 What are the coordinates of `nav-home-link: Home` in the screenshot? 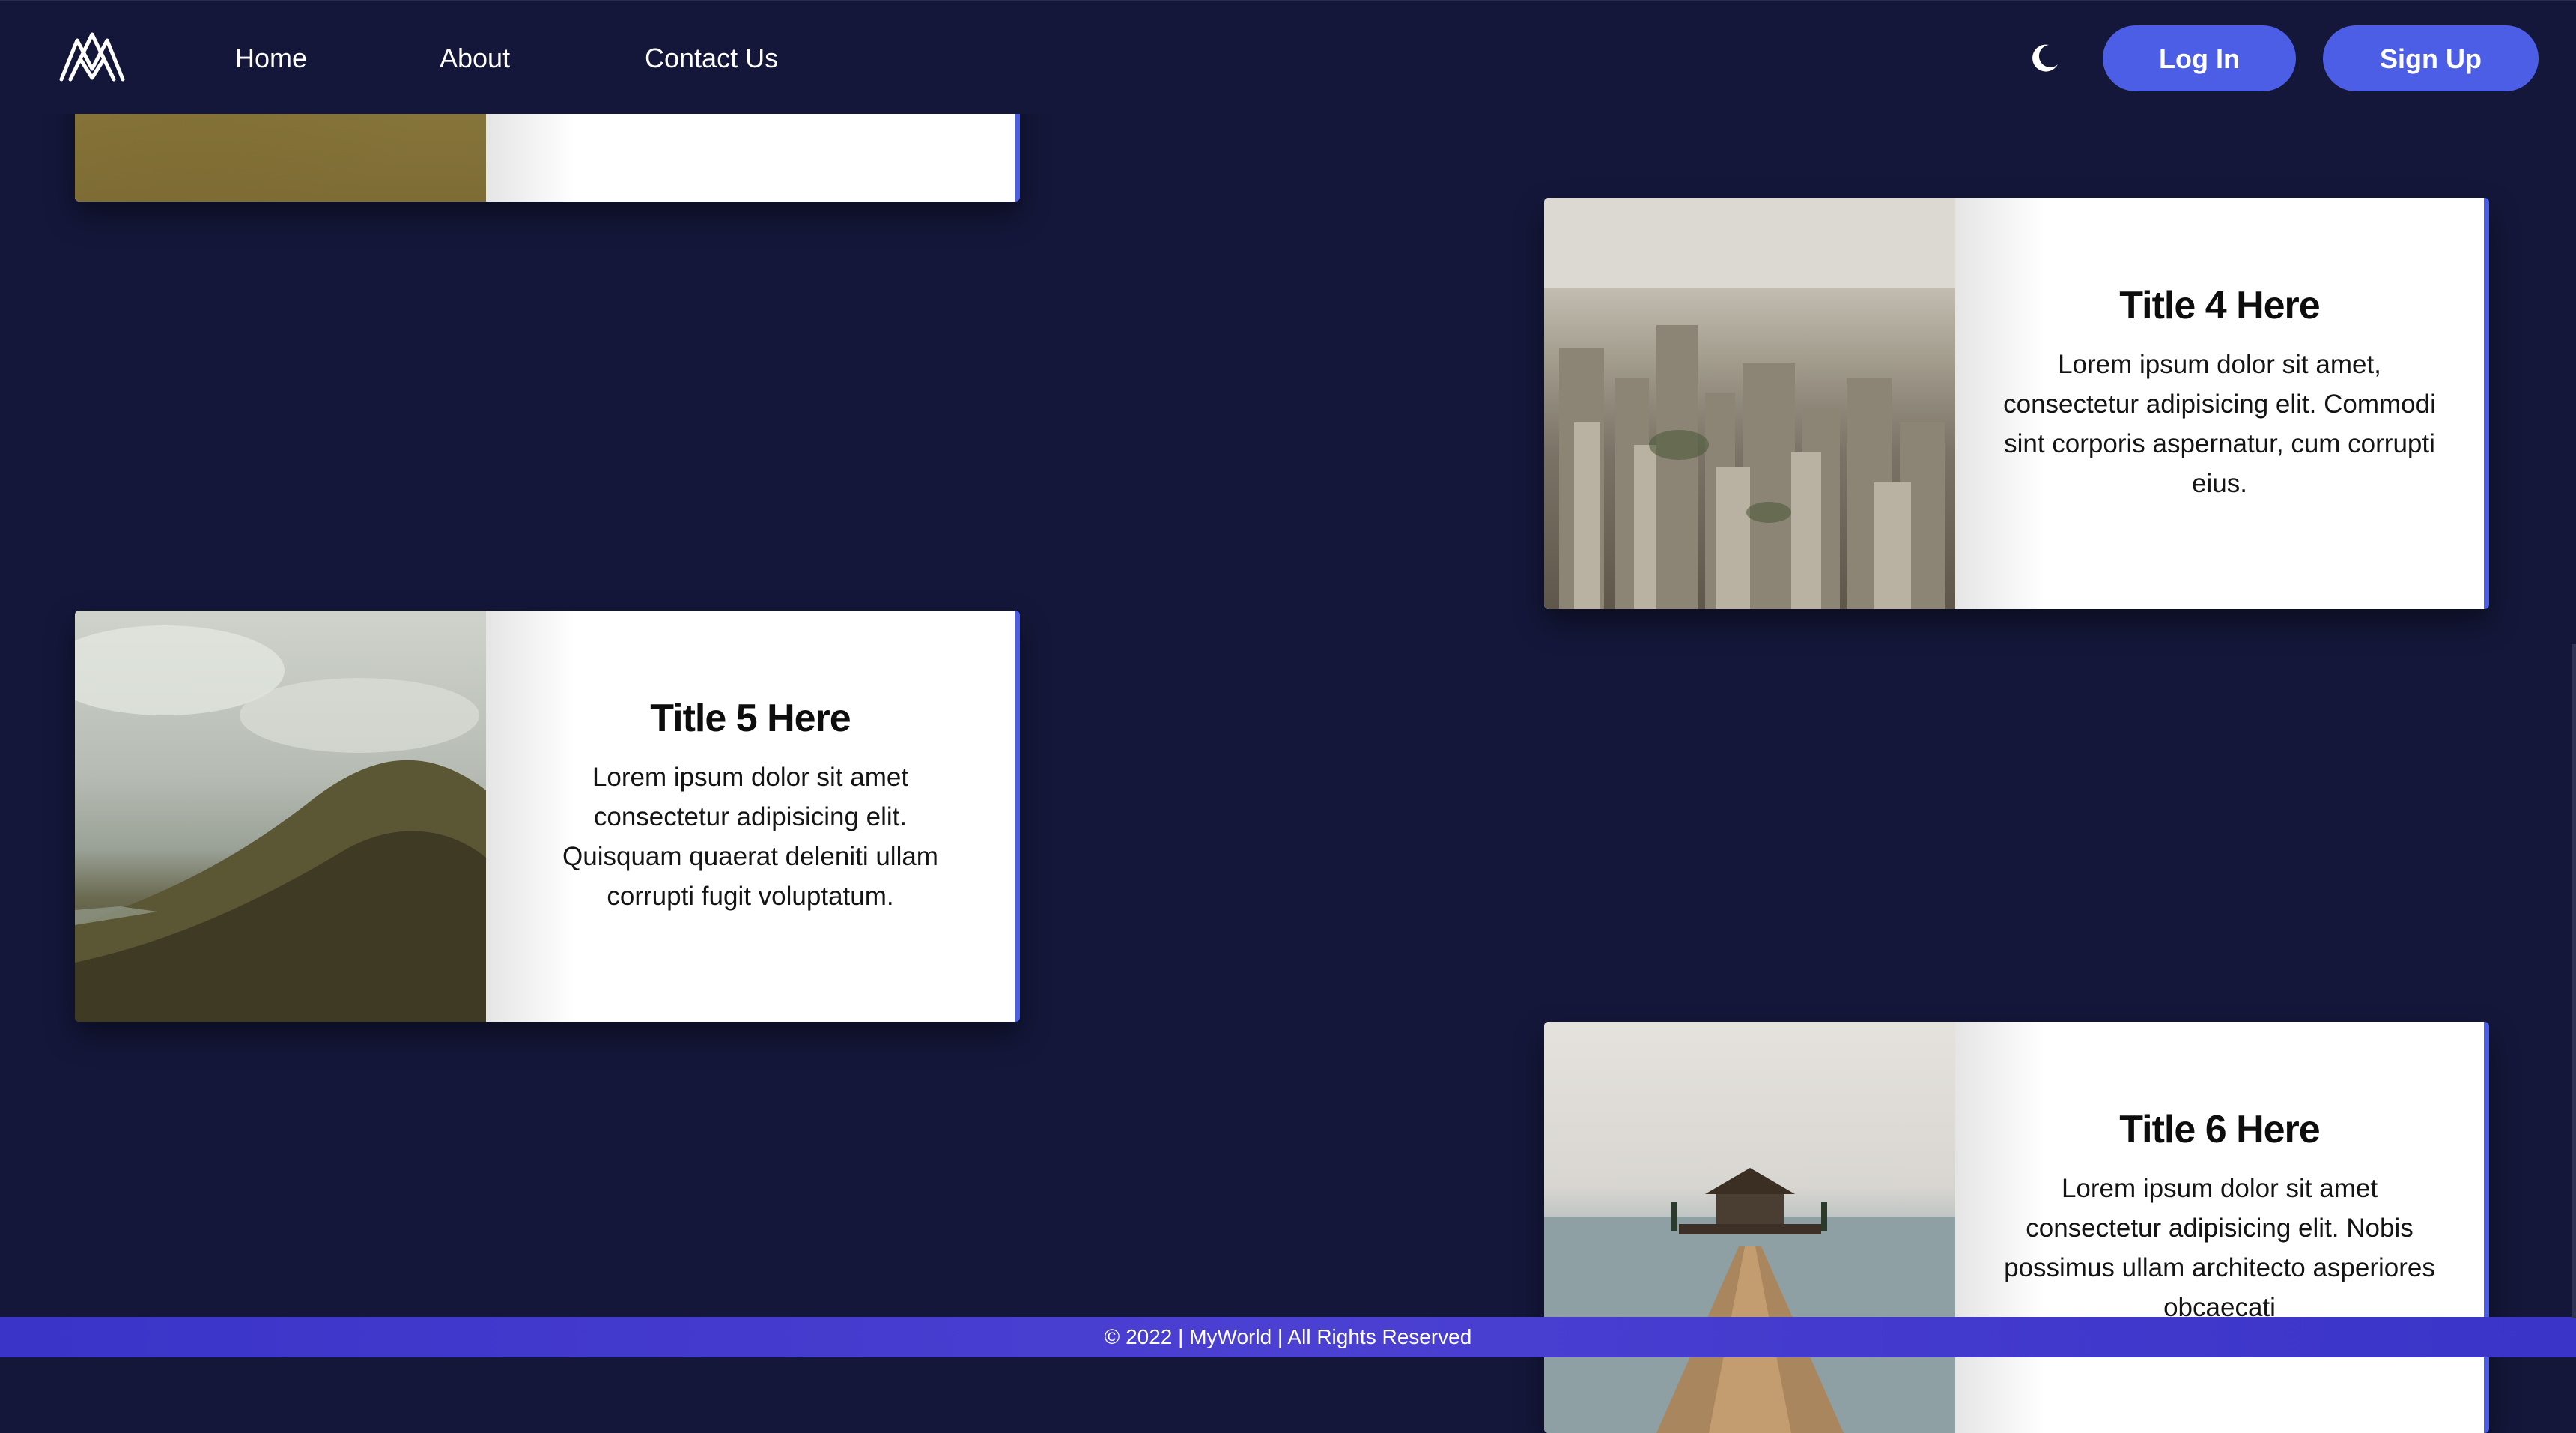 It's located at (271, 58).